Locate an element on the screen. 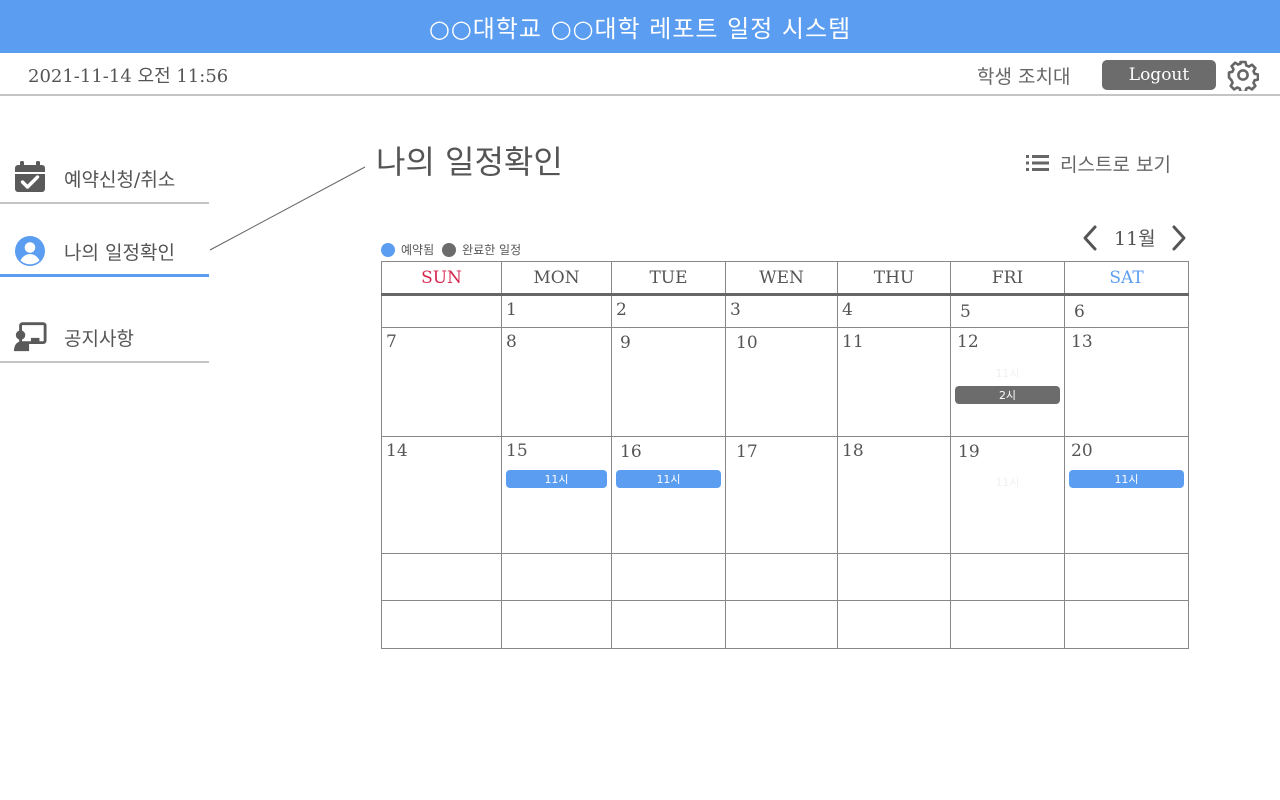 The height and width of the screenshot is (800, 1280). sidebar-item-reservation: 예약신청/취소 is located at coordinates (104, 179).